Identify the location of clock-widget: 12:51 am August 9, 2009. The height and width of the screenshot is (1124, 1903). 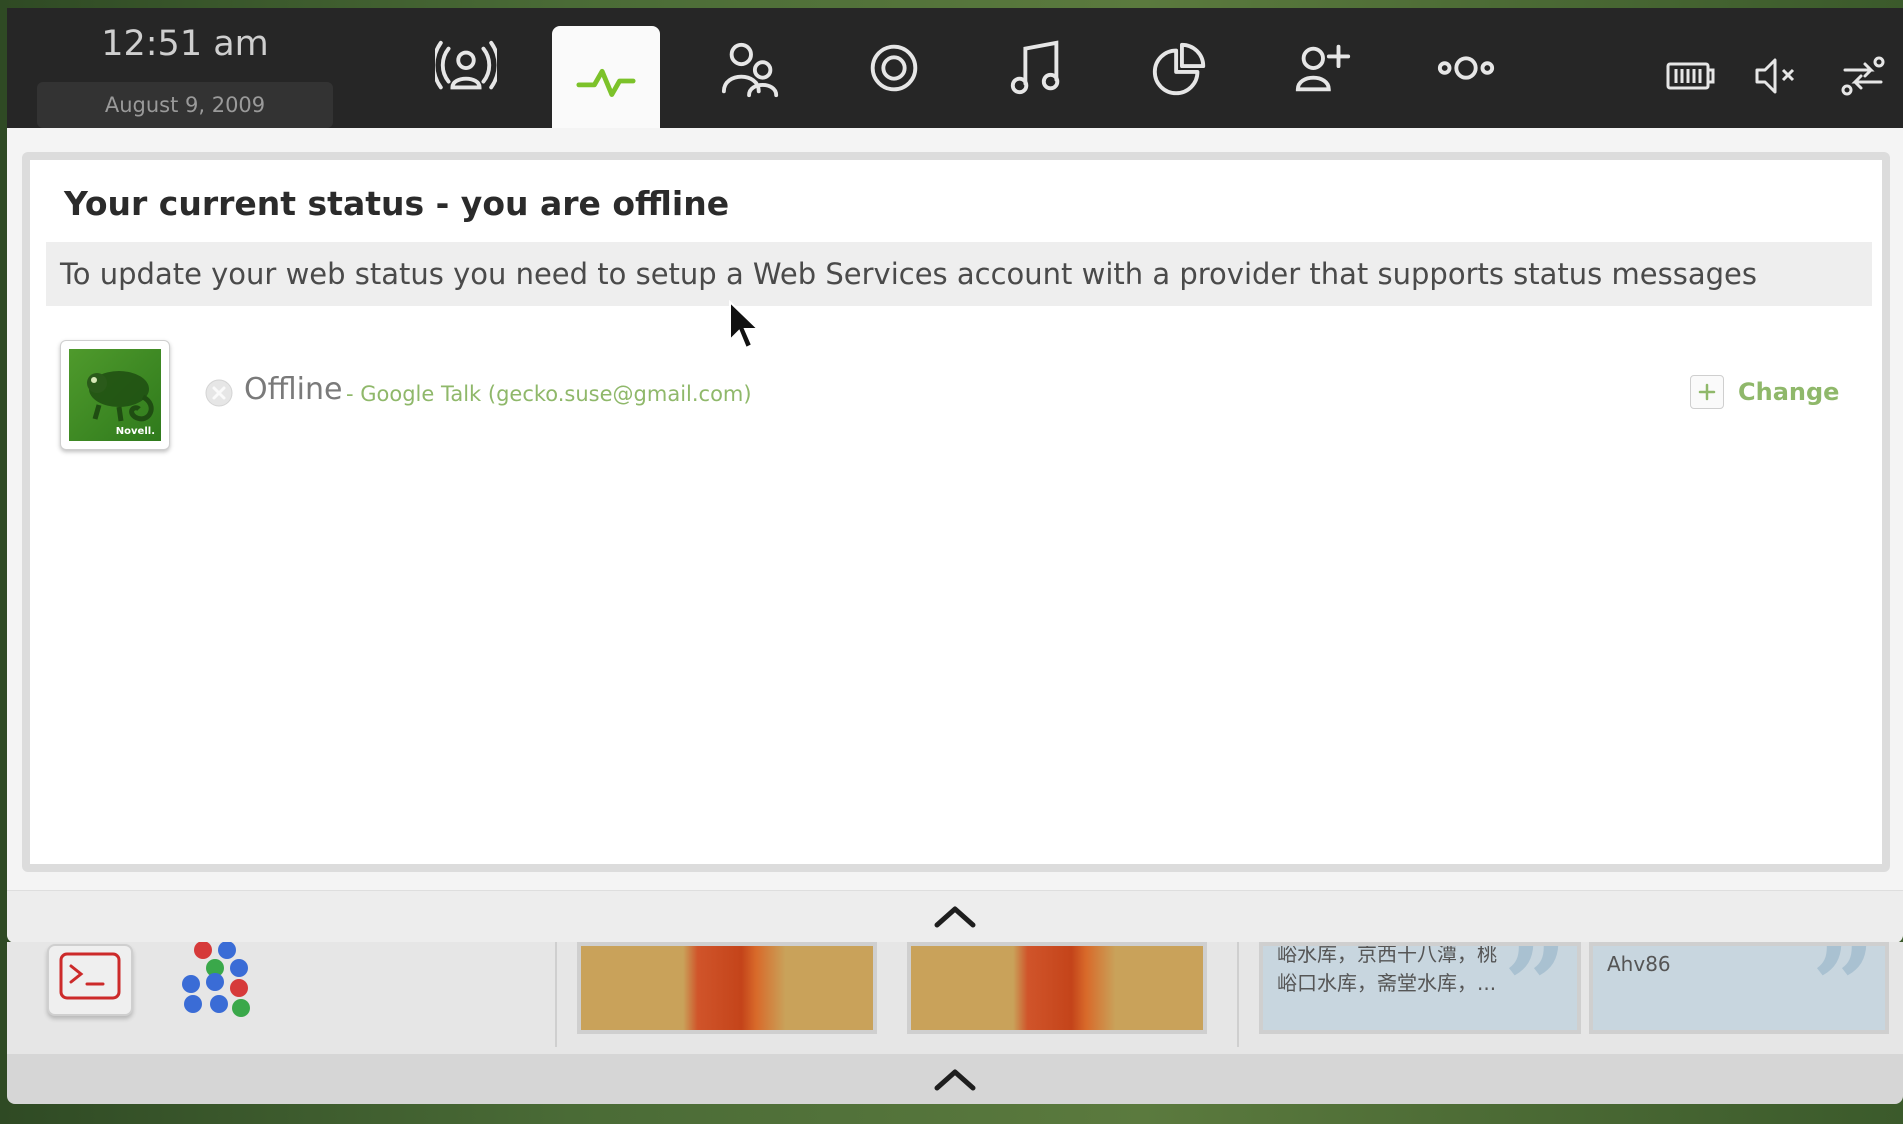
(189, 72).